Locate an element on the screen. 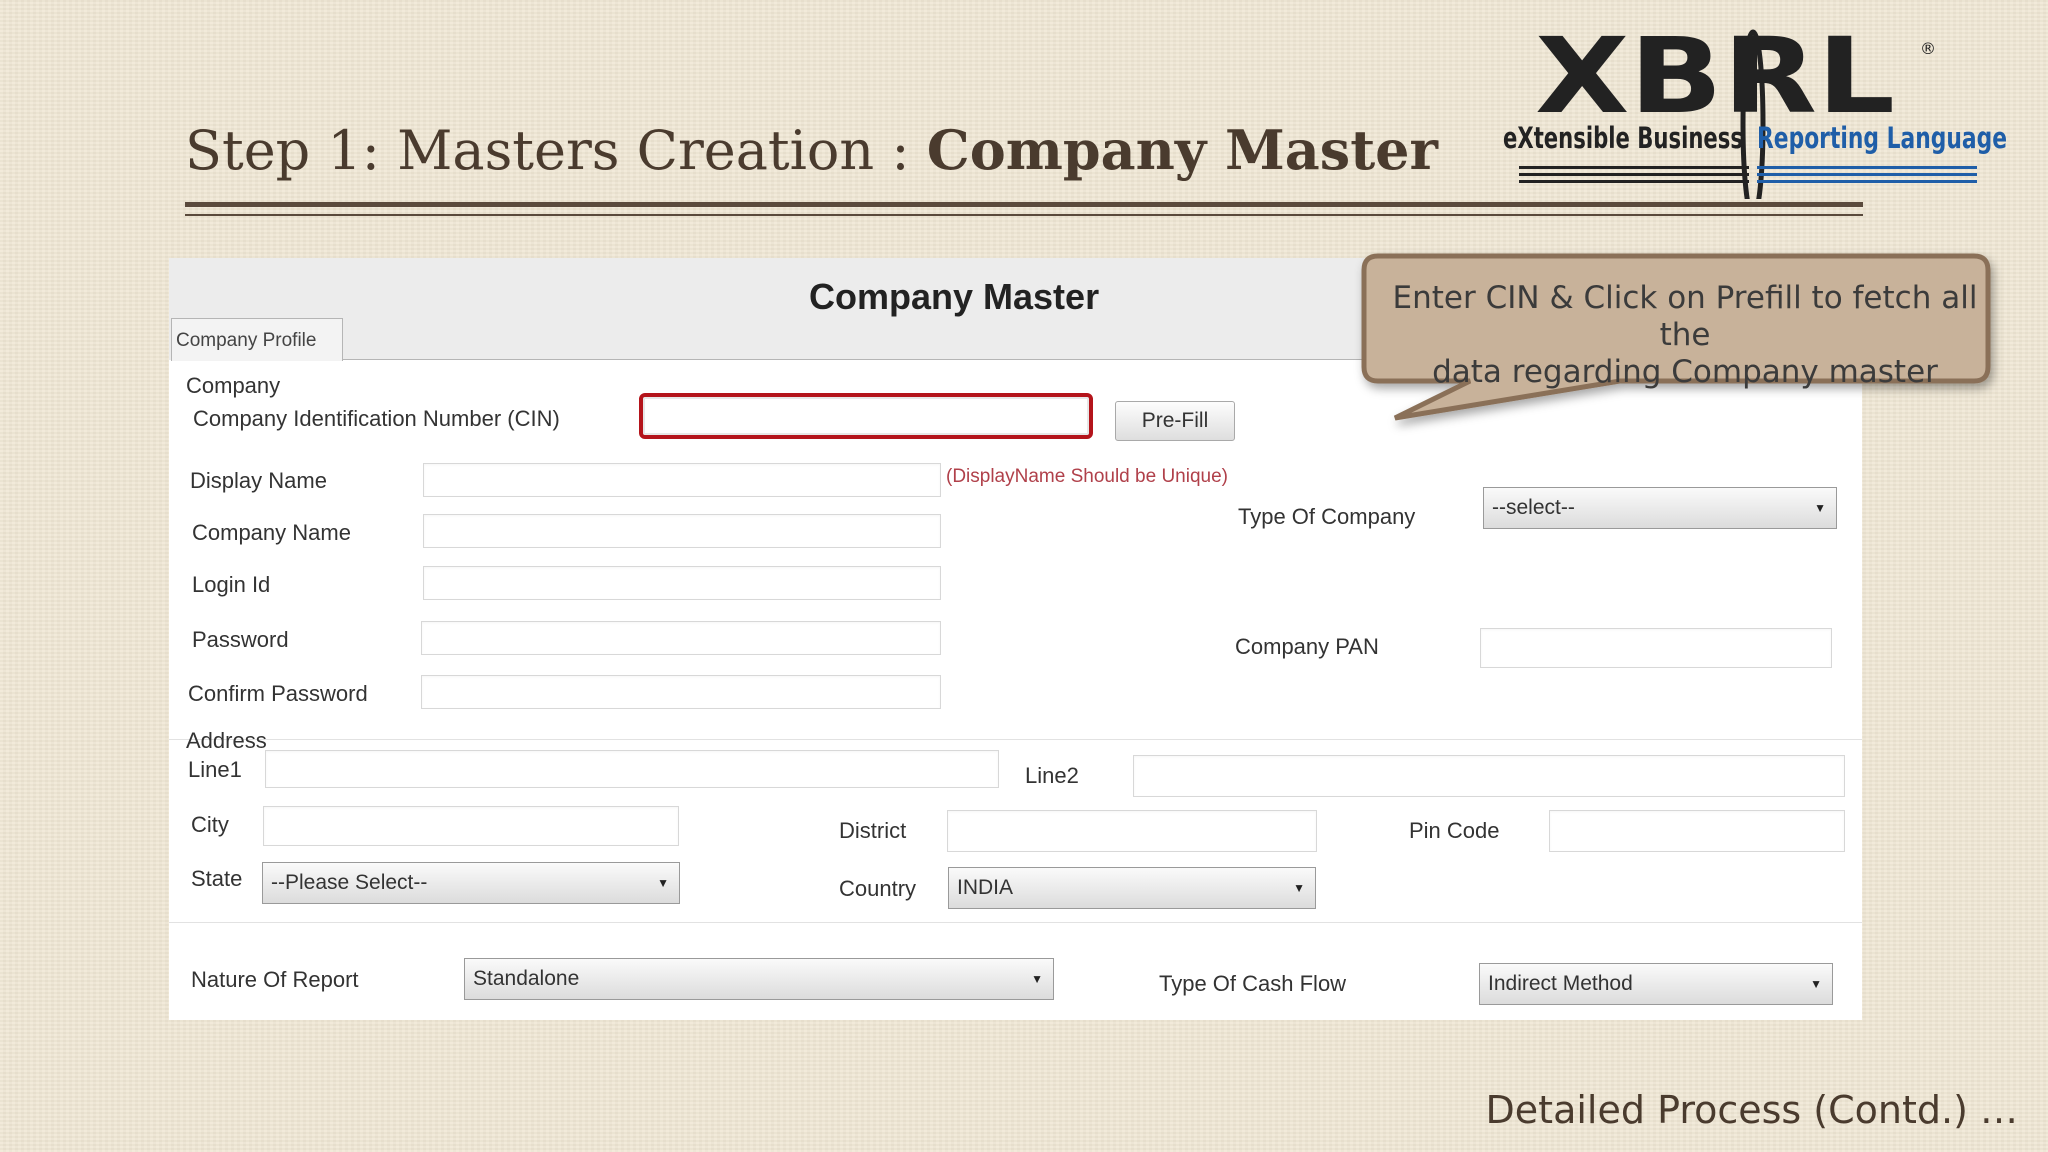 This screenshot has height=1152, width=2048. company-name-input is located at coordinates (682, 531).